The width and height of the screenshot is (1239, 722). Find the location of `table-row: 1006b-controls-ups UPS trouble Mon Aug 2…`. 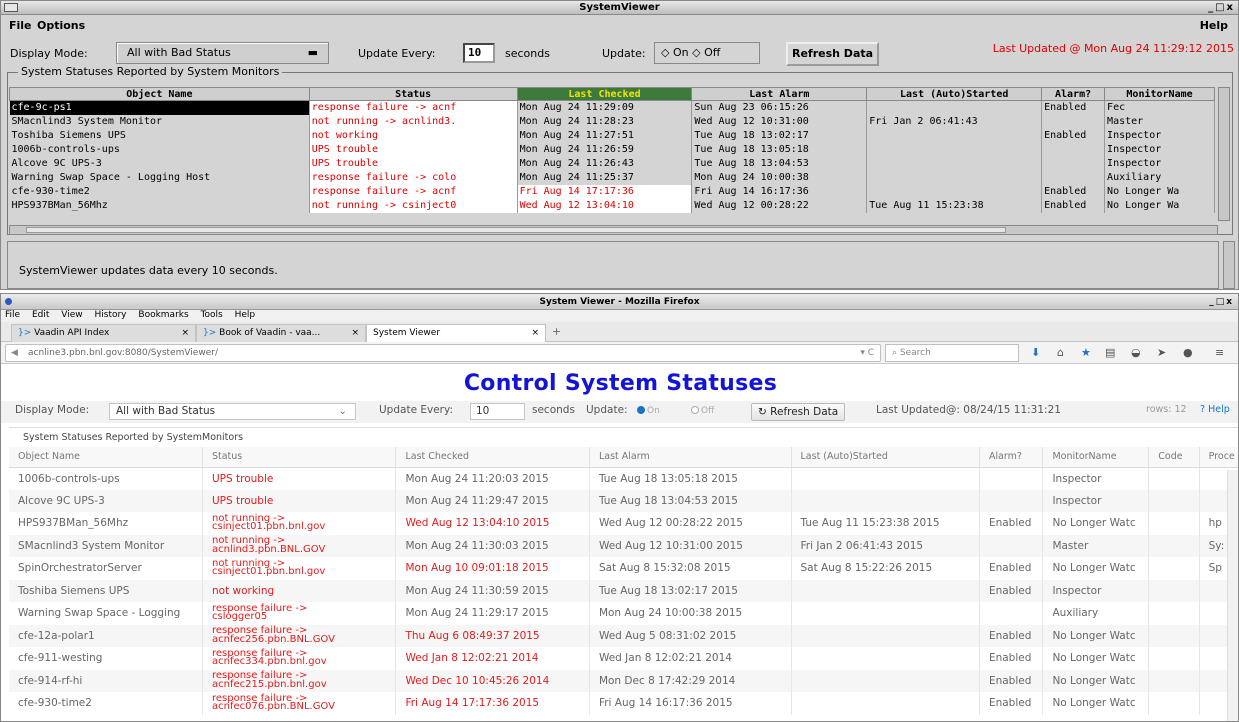

table-row: 1006b-controls-ups UPS trouble Mon Aug 2… is located at coordinates (612, 149).